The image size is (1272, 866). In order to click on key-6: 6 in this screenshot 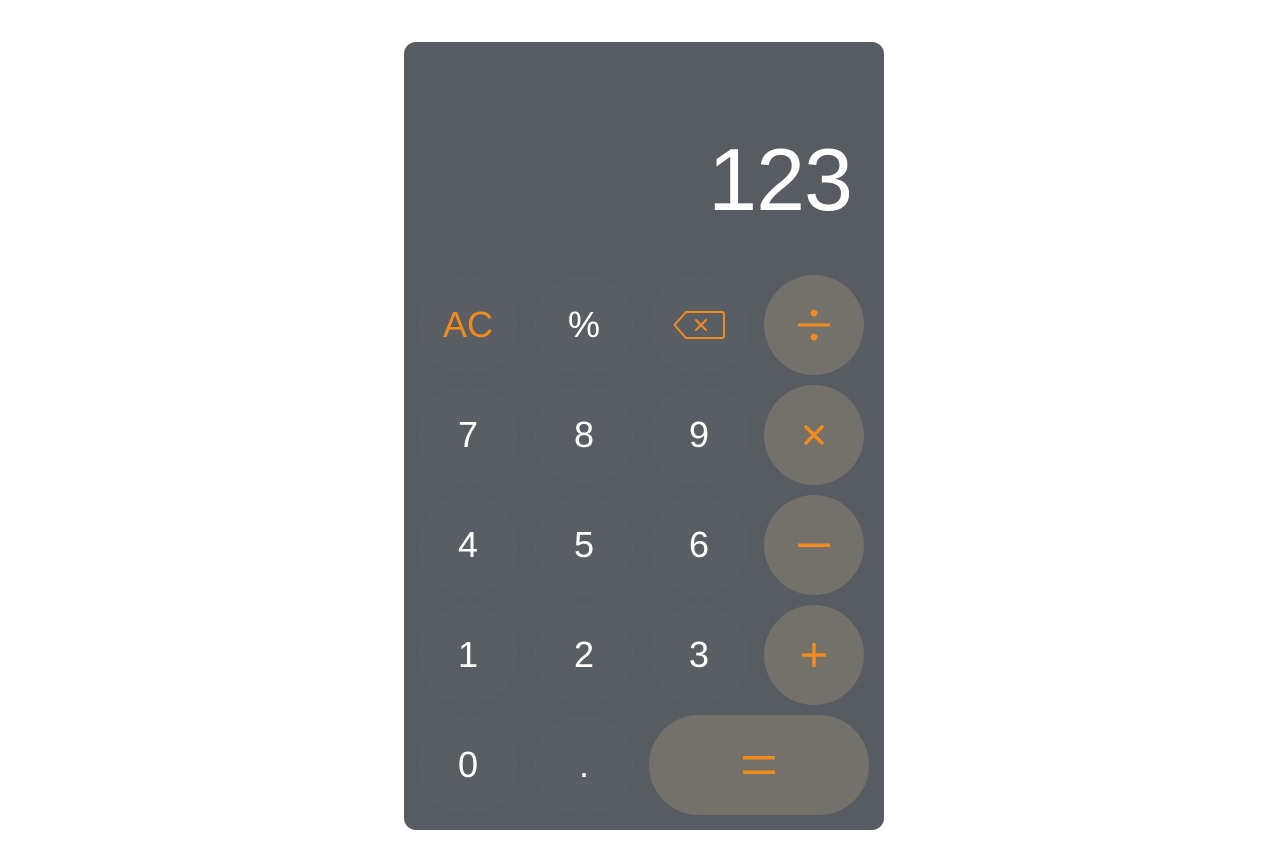, I will do `click(699, 545)`.